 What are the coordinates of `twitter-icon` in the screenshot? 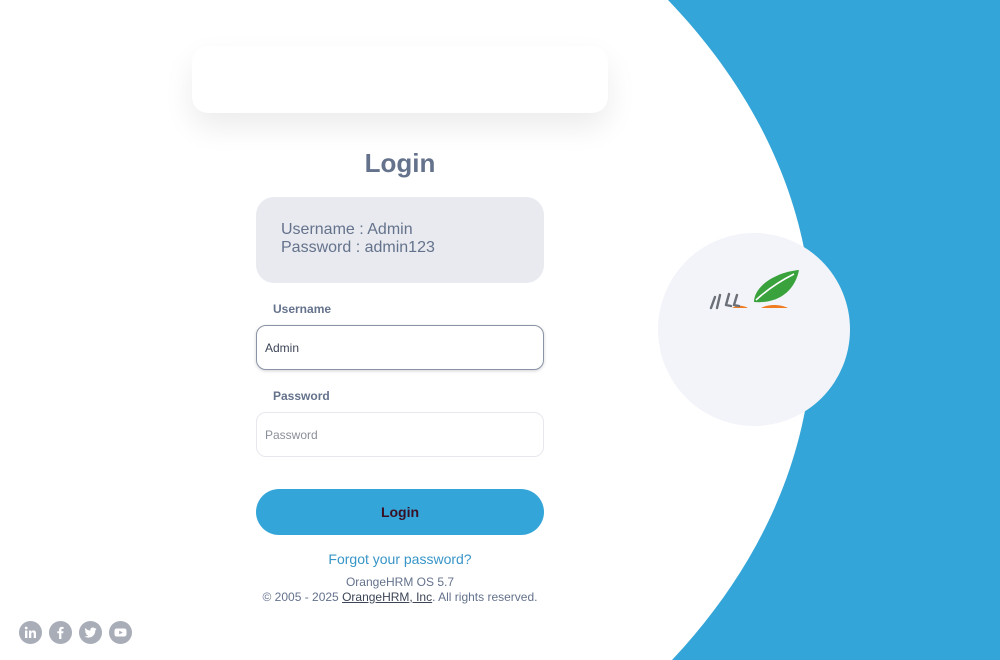 It's located at (90, 632).